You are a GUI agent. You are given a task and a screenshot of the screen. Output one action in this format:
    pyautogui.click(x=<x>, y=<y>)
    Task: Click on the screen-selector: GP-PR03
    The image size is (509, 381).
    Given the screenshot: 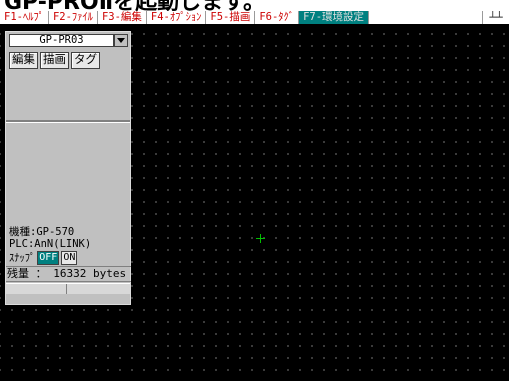 What is the action you would take?
    pyautogui.click(x=68, y=40)
    